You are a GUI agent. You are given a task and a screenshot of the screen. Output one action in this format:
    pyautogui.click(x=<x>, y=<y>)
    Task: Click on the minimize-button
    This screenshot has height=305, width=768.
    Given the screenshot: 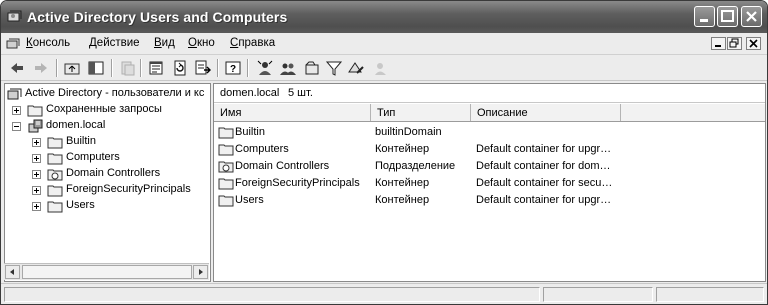 What is the action you would take?
    pyautogui.click(x=704, y=16)
    